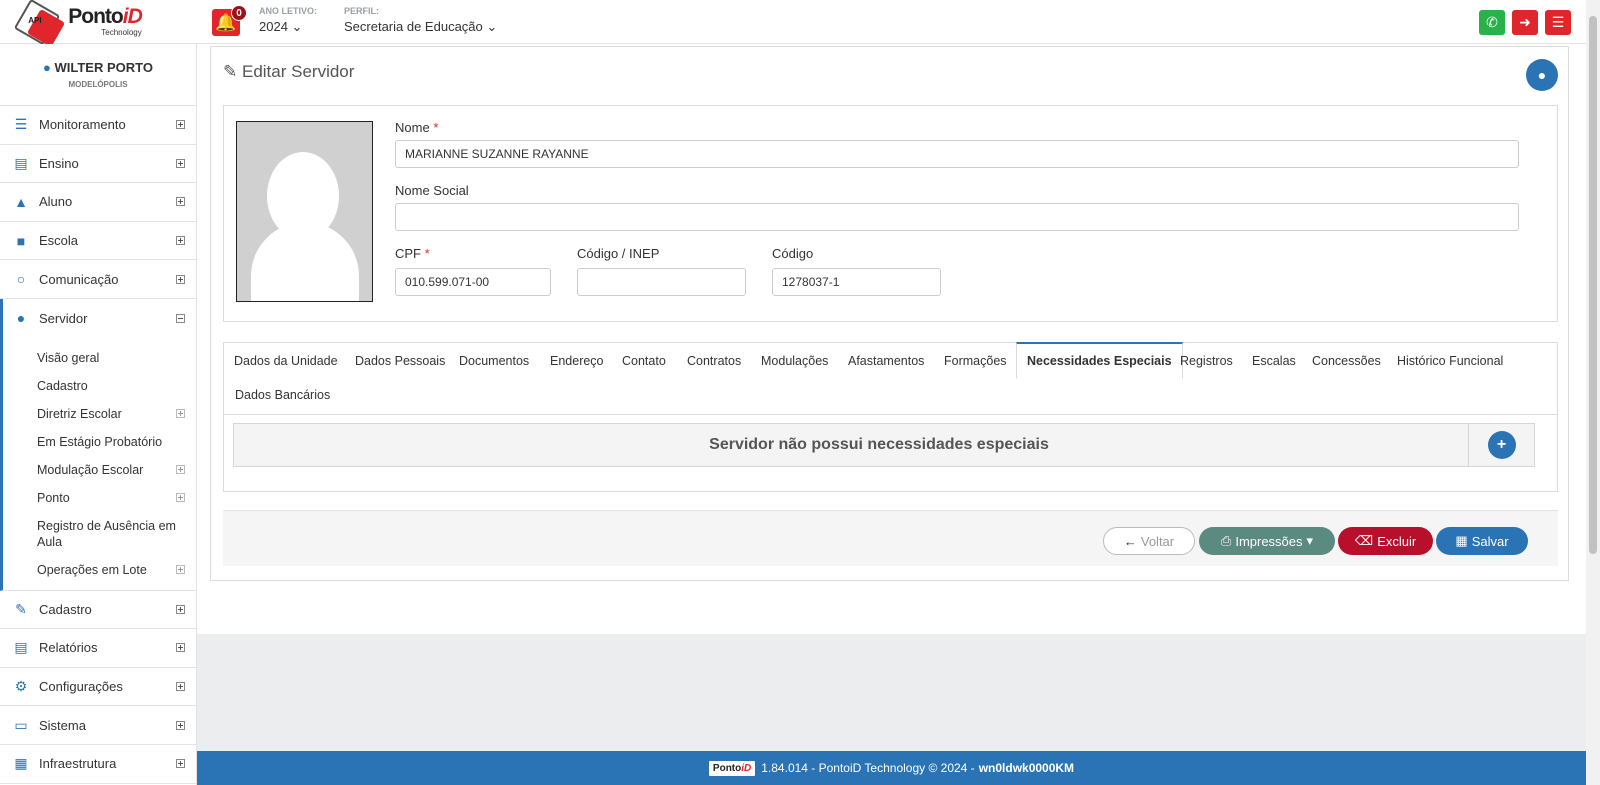 The width and height of the screenshot is (1600, 785). I want to click on pontoid-logo: API PontoiD Technology, so click(80, 24).